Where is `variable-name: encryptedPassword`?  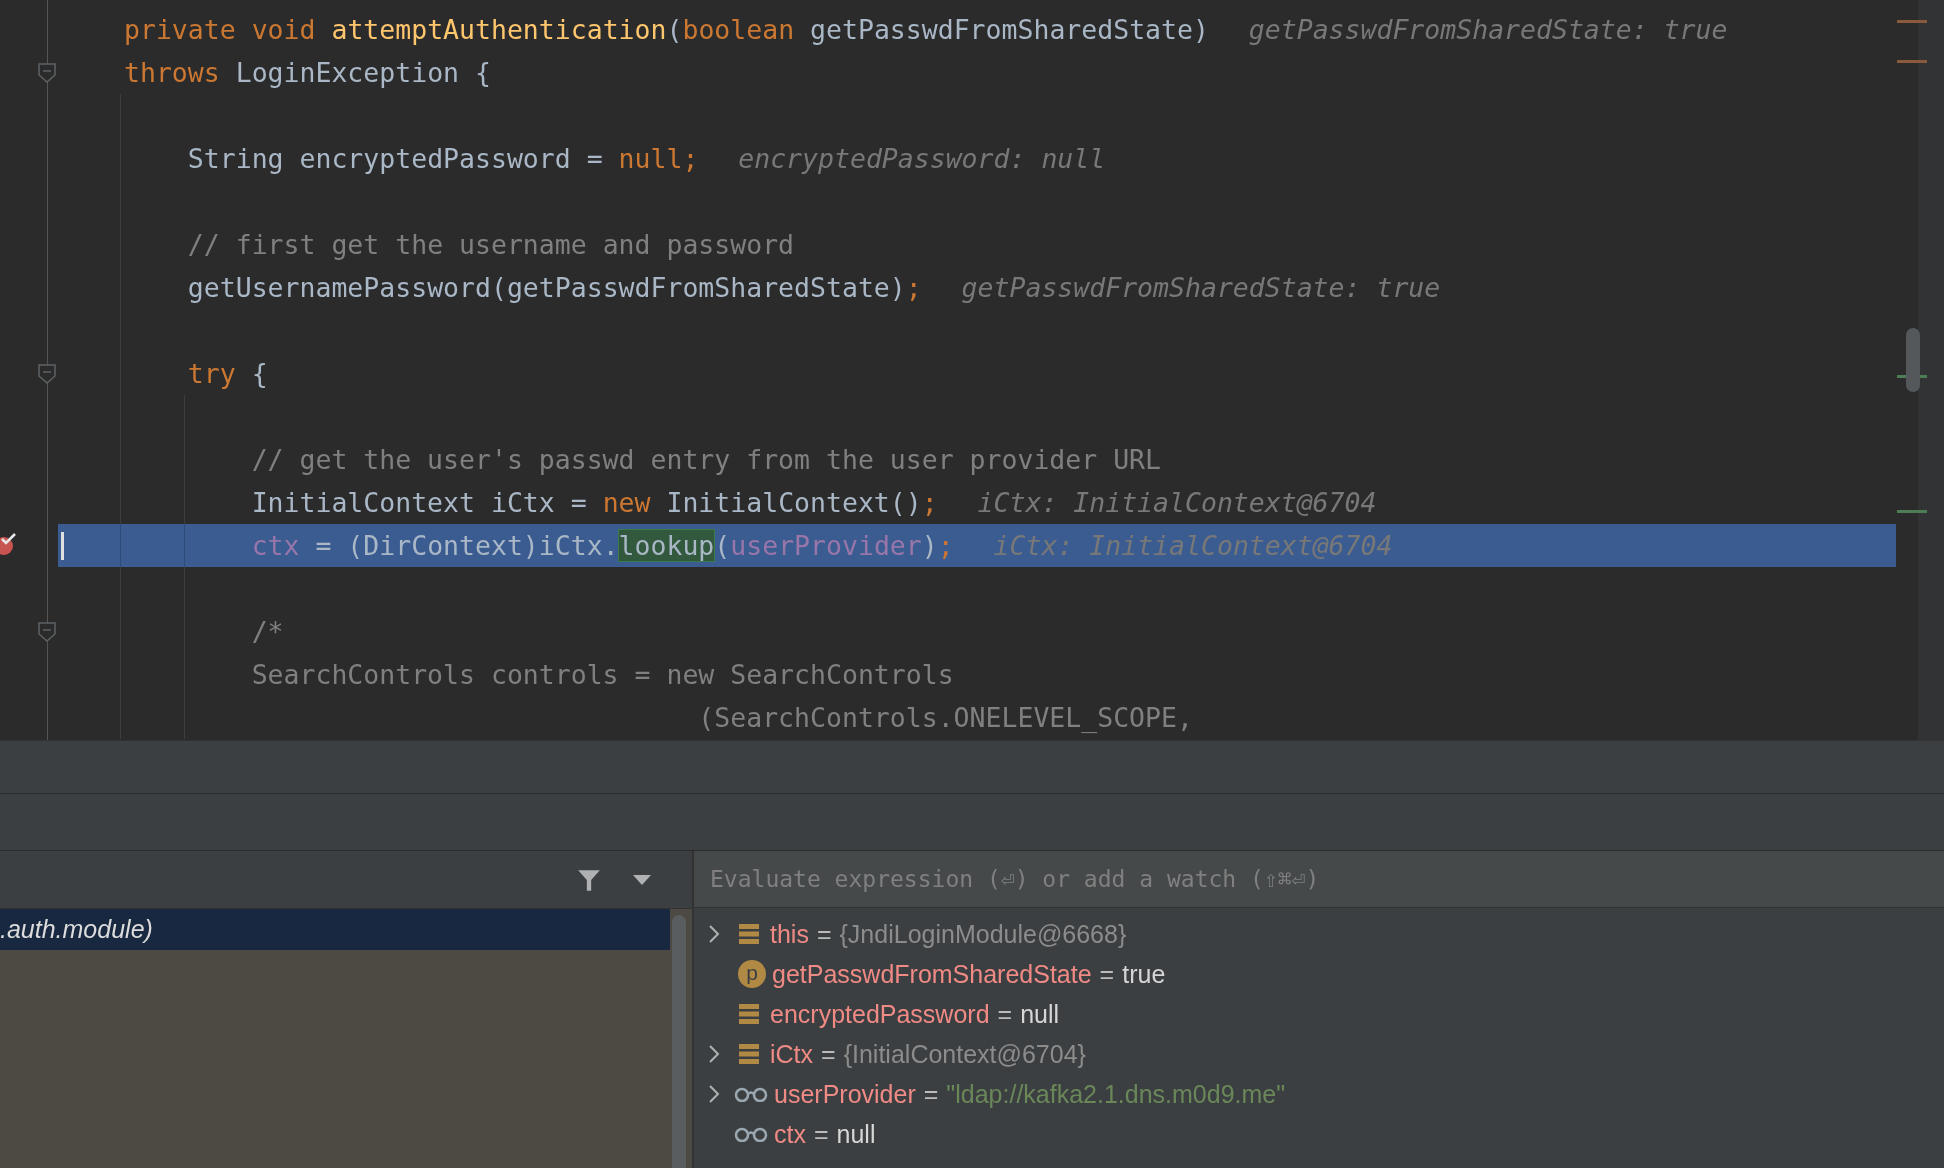
variable-name: encryptedPassword is located at coordinates (880, 1014).